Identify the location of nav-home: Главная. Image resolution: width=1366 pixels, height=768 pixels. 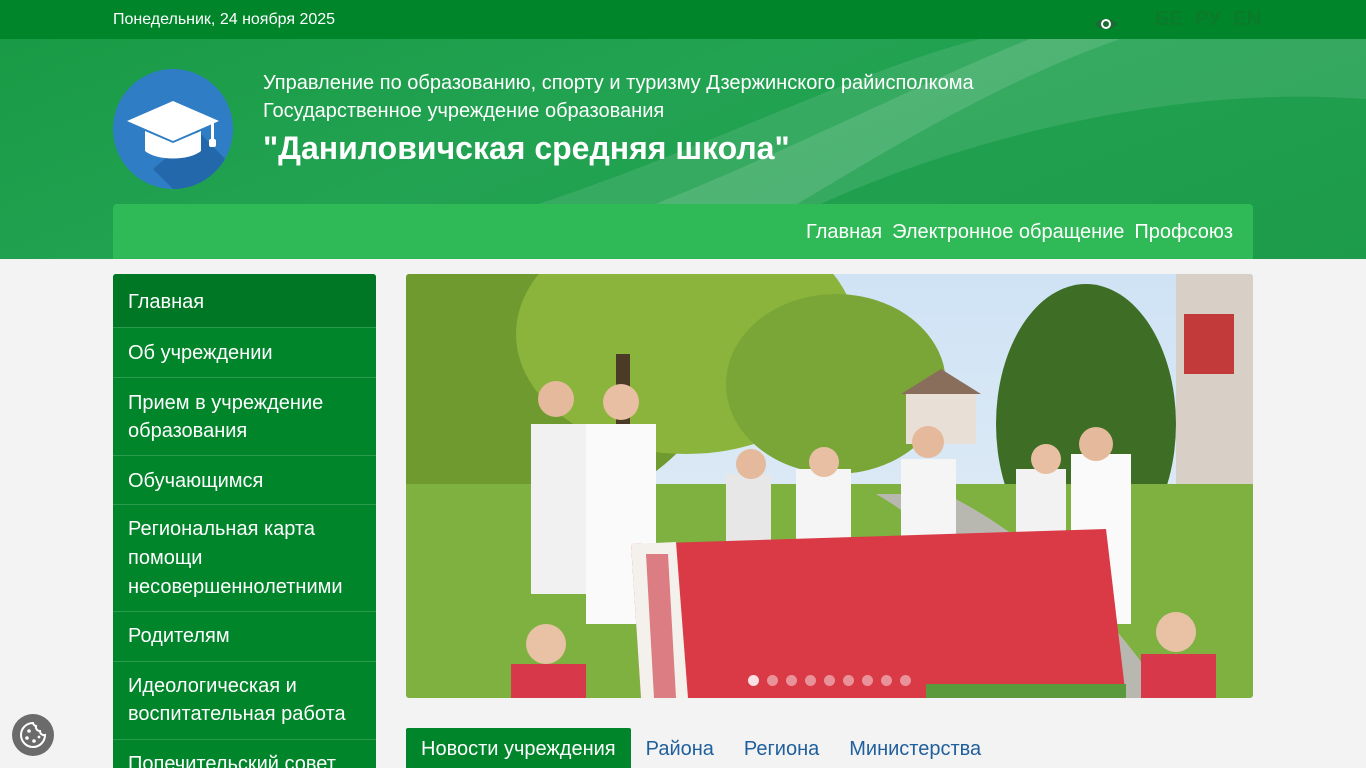
(844, 232).